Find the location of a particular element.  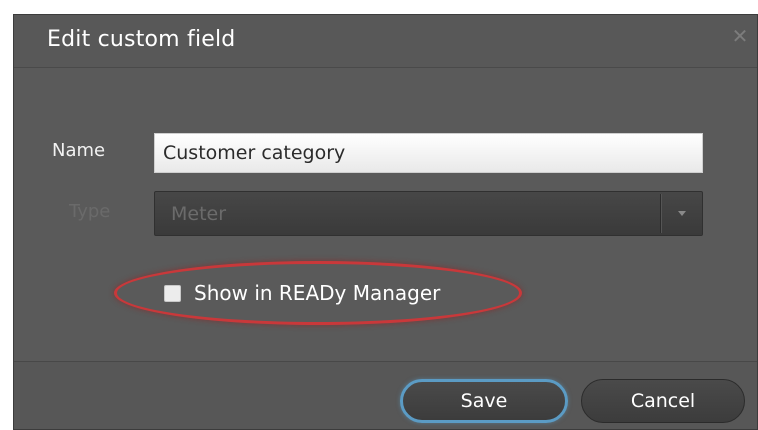

save-button: Save is located at coordinates (484, 401).